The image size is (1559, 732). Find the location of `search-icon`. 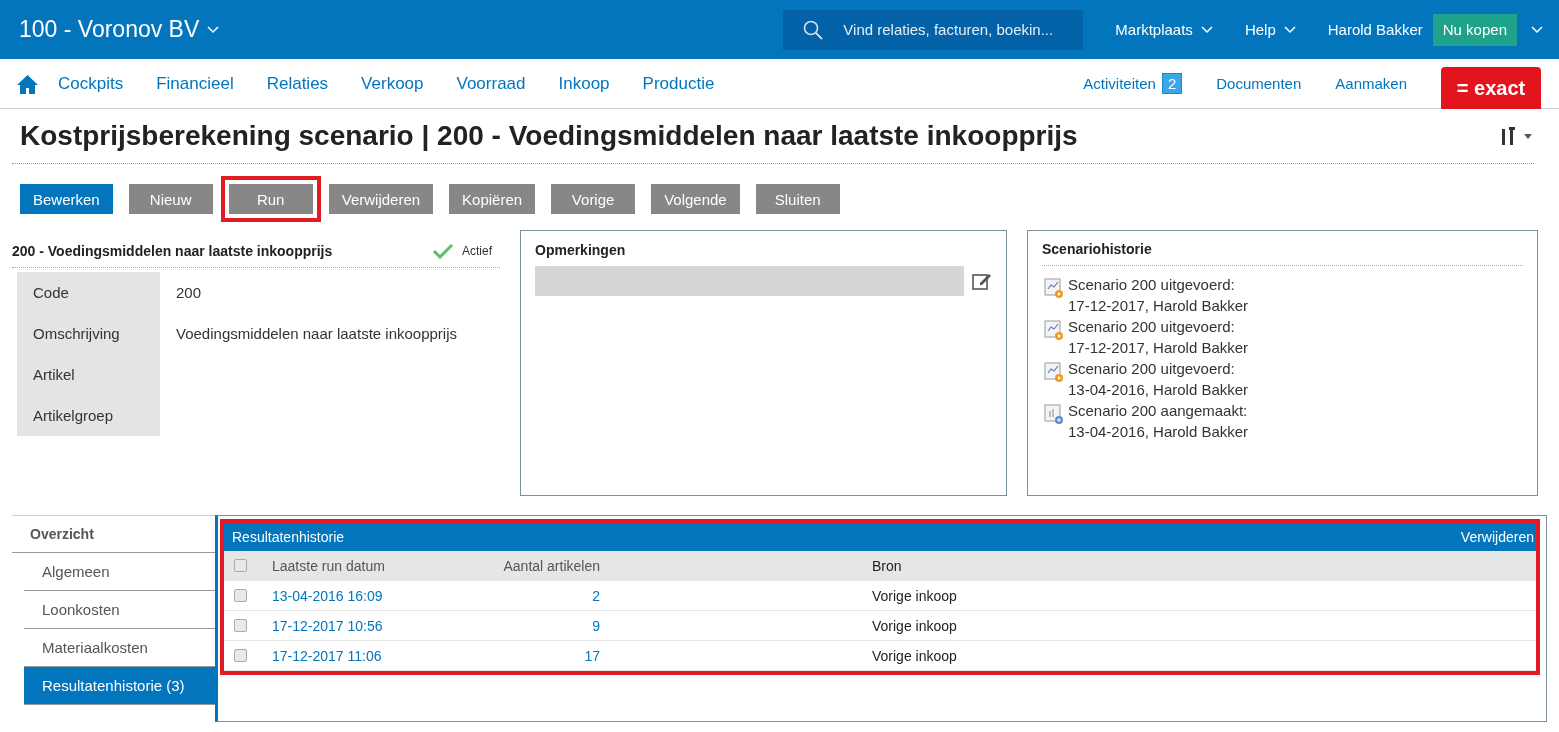

search-icon is located at coordinates (813, 29).